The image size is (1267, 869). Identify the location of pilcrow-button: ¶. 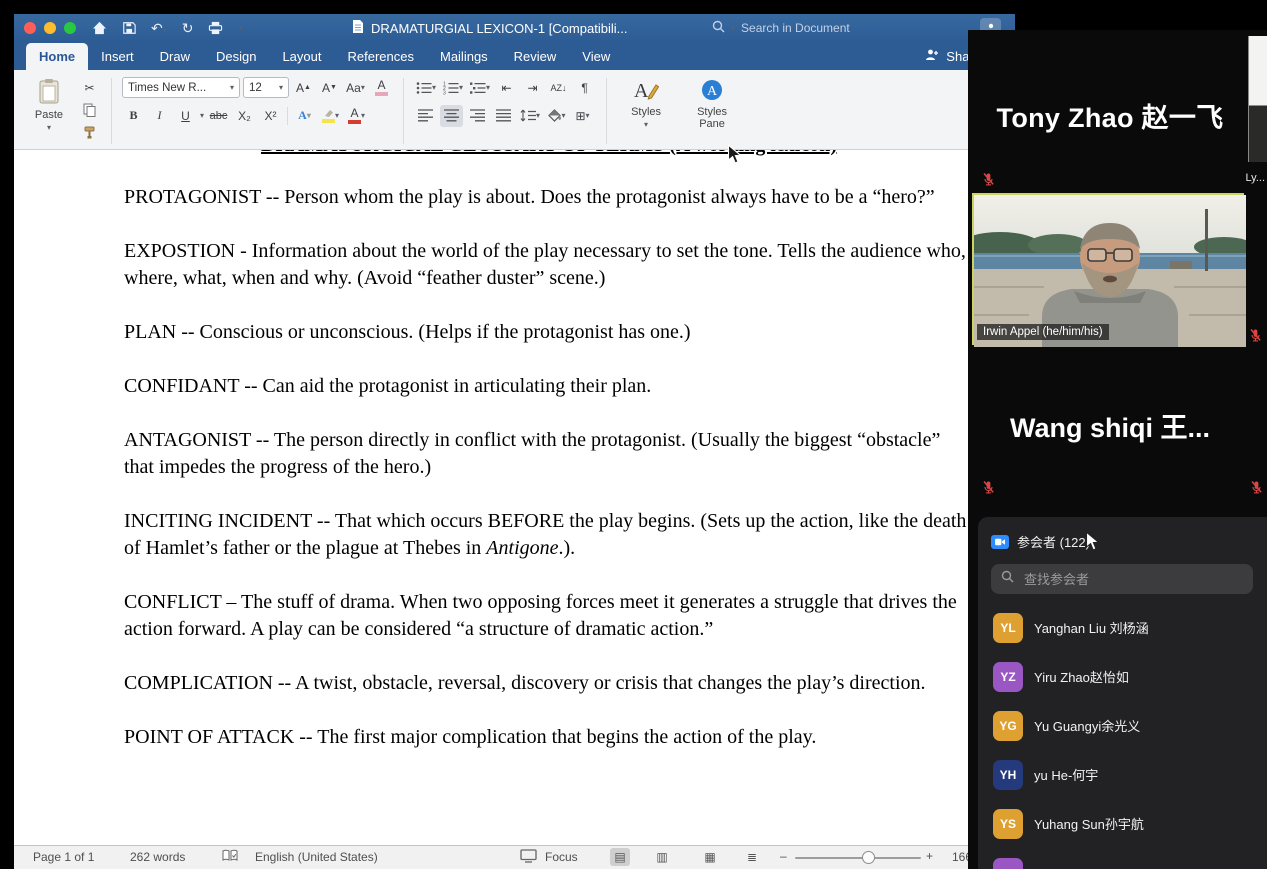
(584, 88).